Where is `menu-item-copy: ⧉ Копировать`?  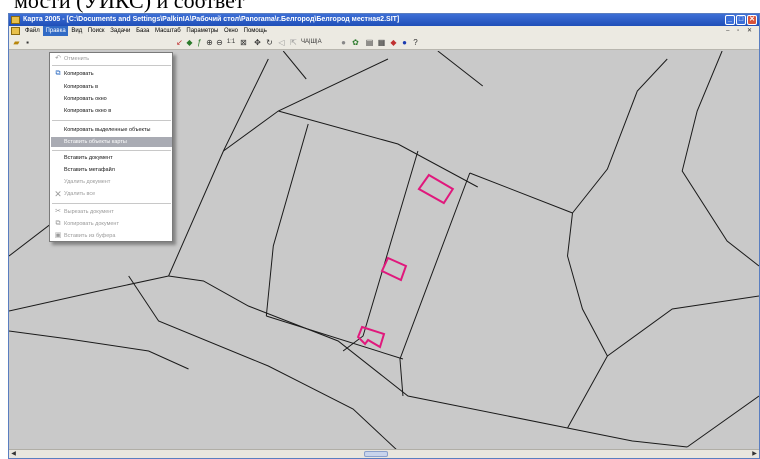
menu-item-copy: ⧉ Копировать is located at coordinates (111, 74).